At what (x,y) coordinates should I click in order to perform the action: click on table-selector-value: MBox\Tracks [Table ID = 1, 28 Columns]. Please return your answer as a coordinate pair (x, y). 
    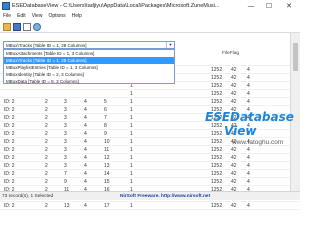
    Looking at the image, I should click on (46, 45).